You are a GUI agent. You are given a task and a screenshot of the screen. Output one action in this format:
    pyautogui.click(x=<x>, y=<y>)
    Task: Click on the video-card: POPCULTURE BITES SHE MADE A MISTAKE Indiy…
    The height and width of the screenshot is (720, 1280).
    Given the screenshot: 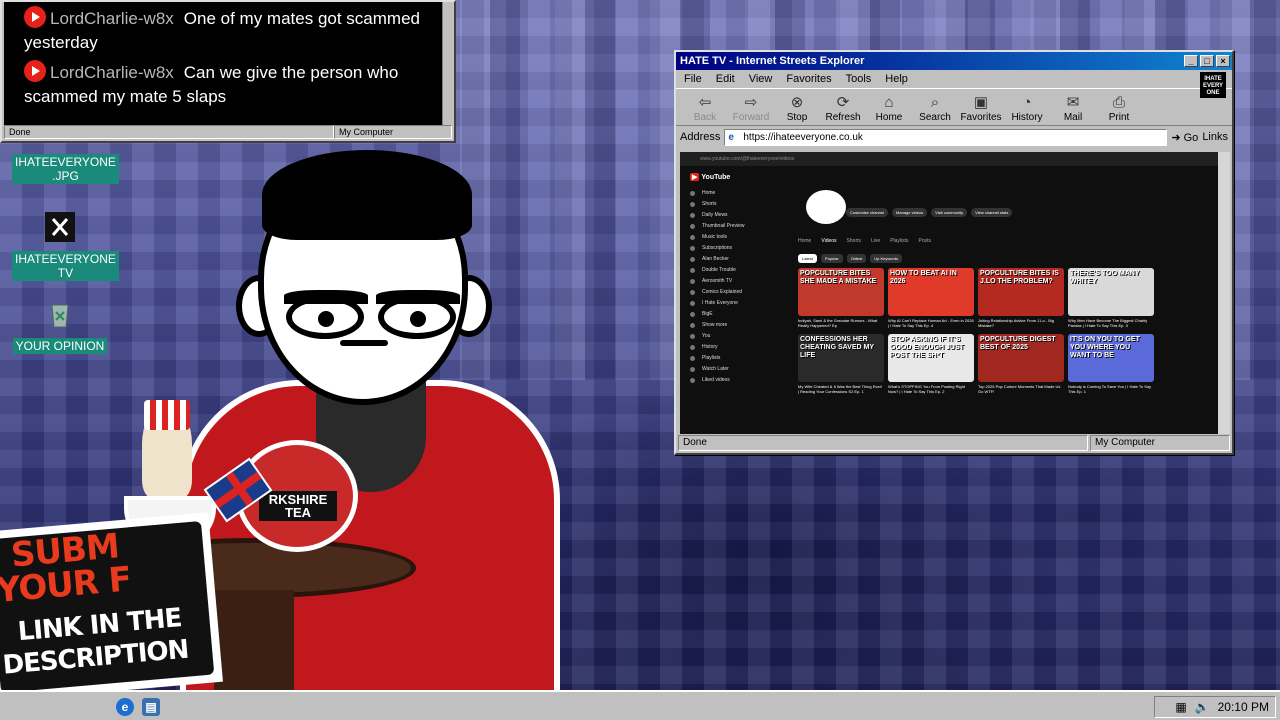 What is the action you would take?
    pyautogui.click(x=841, y=298)
    